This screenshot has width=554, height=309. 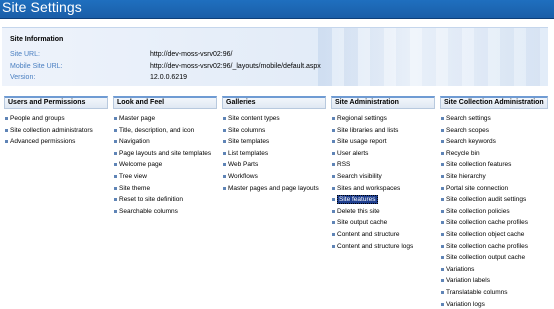 What do you see at coordinates (468, 281) in the screenshot?
I see `settings-link-label: Variation labels` at bounding box center [468, 281].